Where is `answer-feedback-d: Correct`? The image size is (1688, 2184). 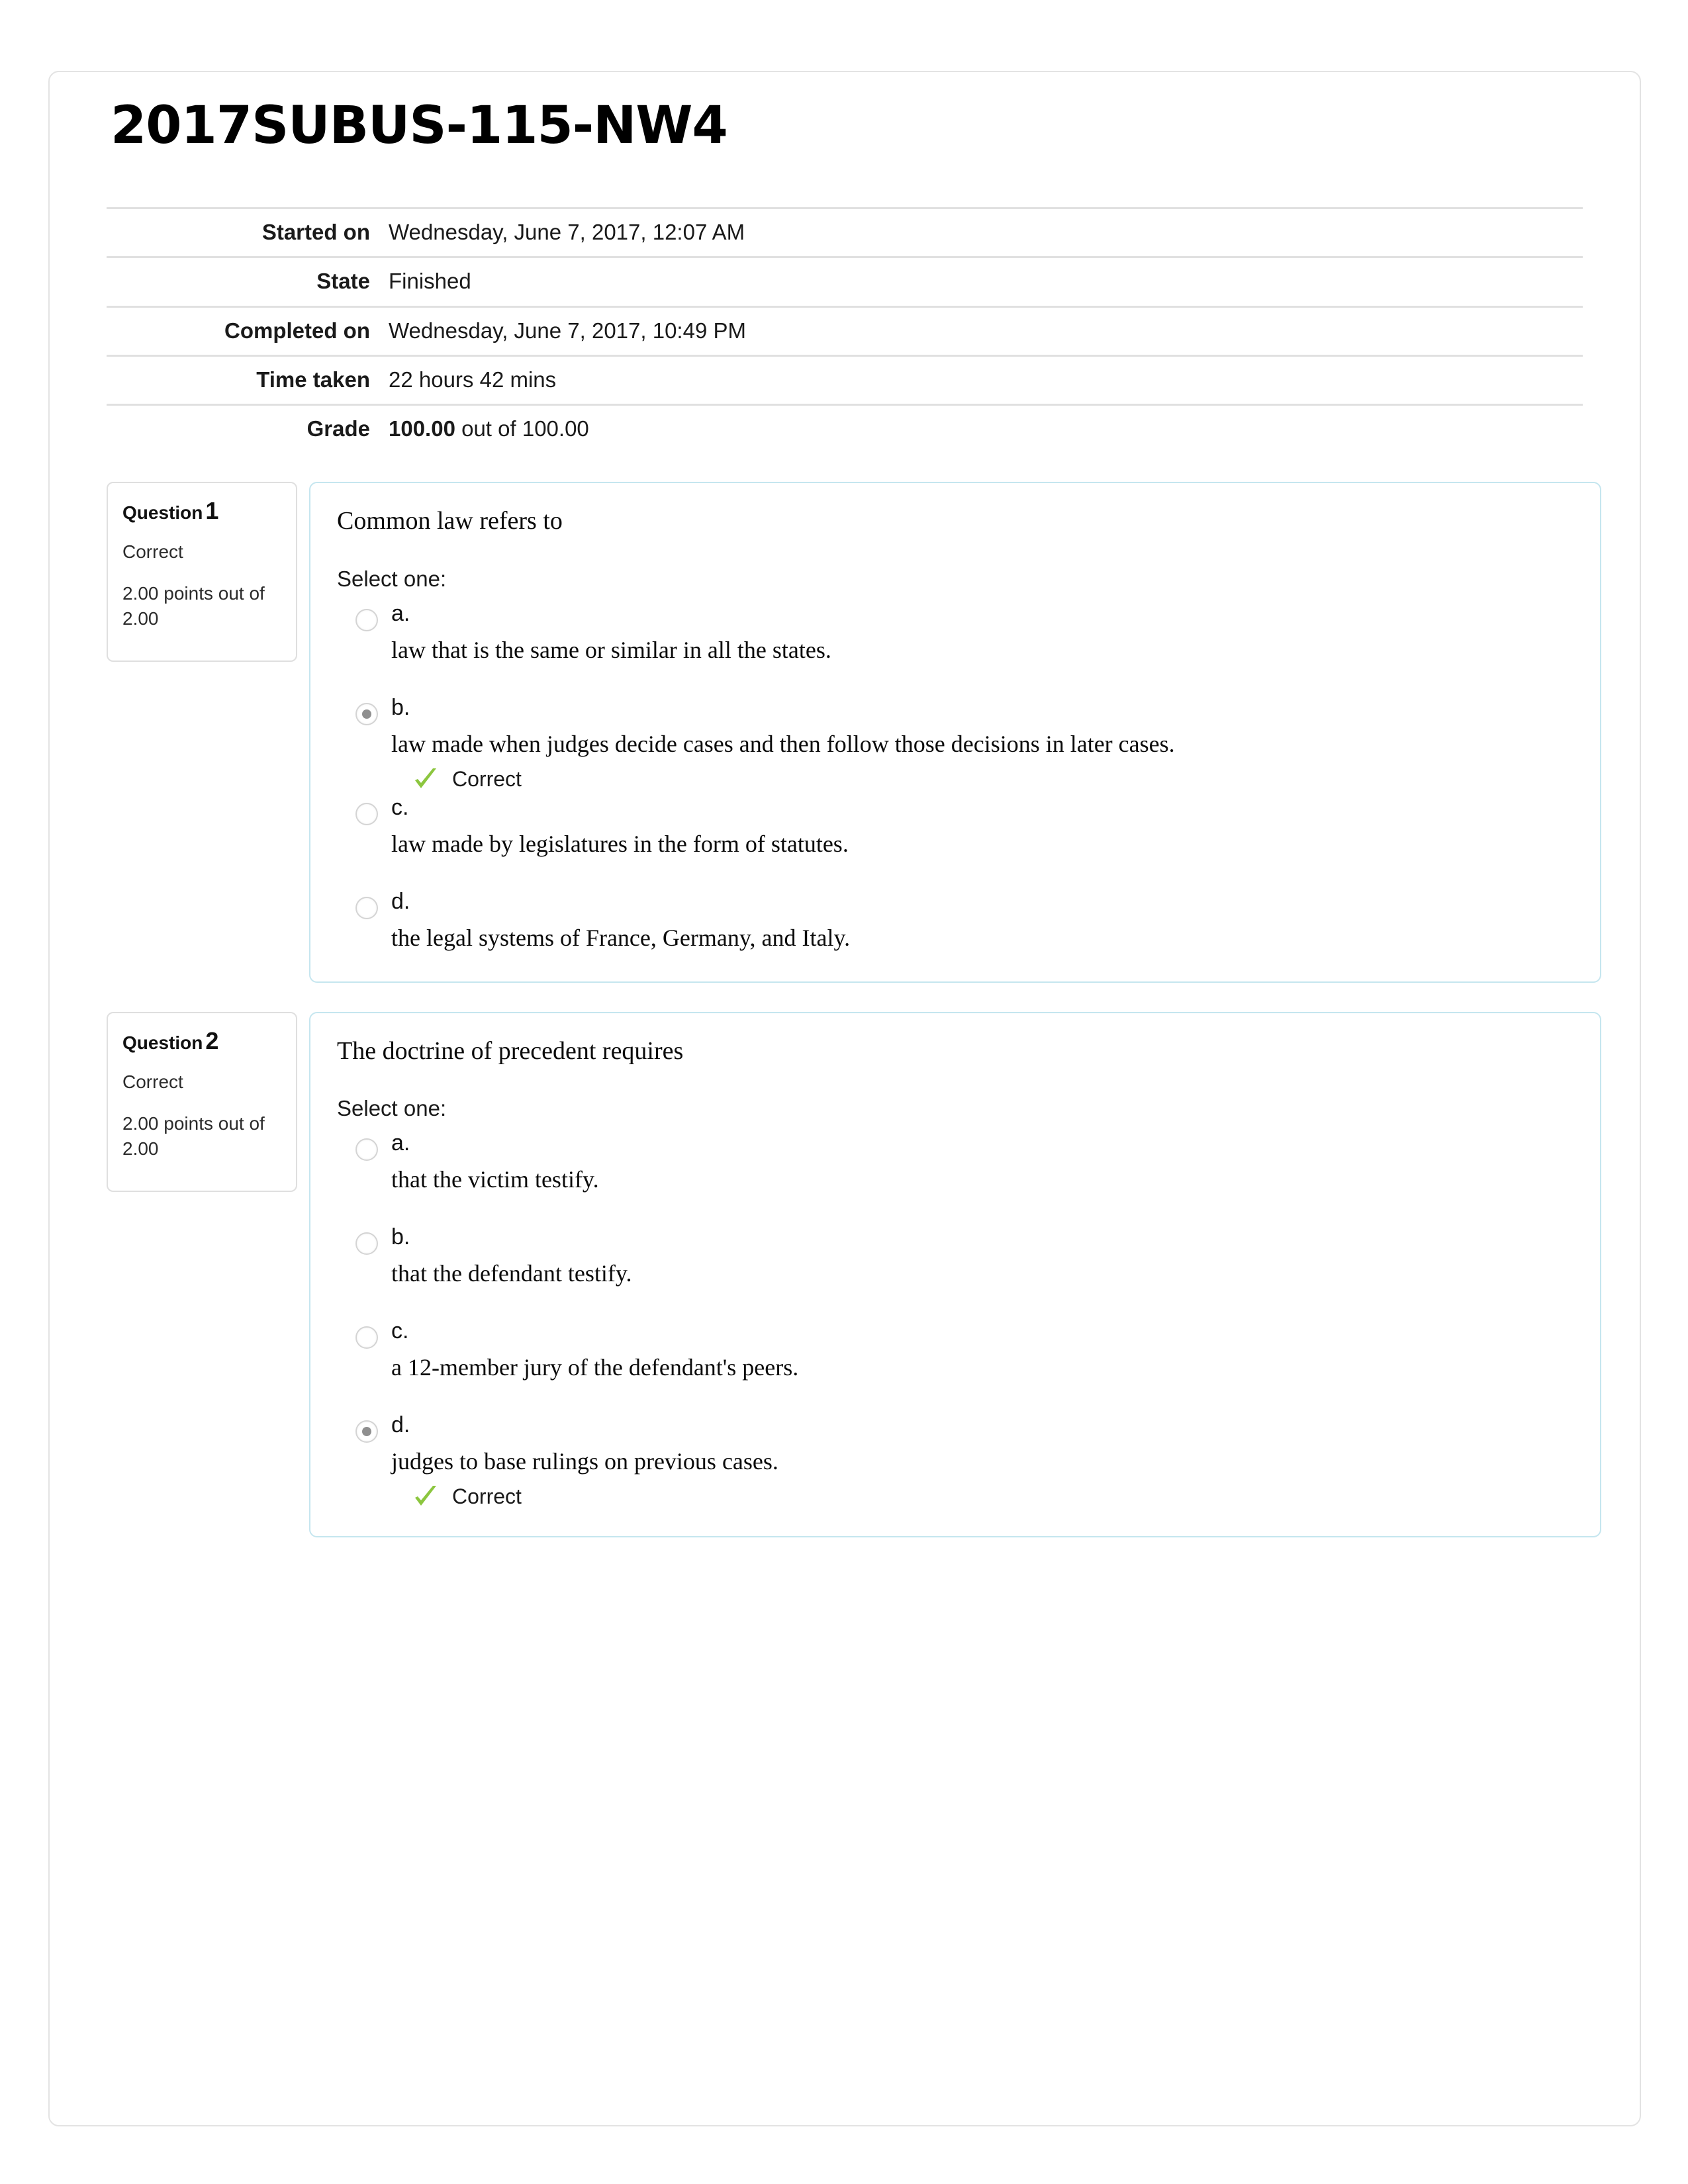 answer-feedback-d: Correct is located at coordinates (992, 1496).